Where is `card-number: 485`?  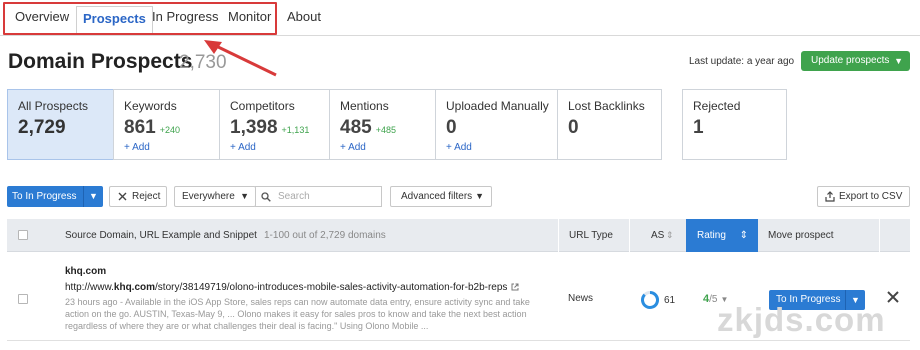
card-number: 485 is located at coordinates (356, 127).